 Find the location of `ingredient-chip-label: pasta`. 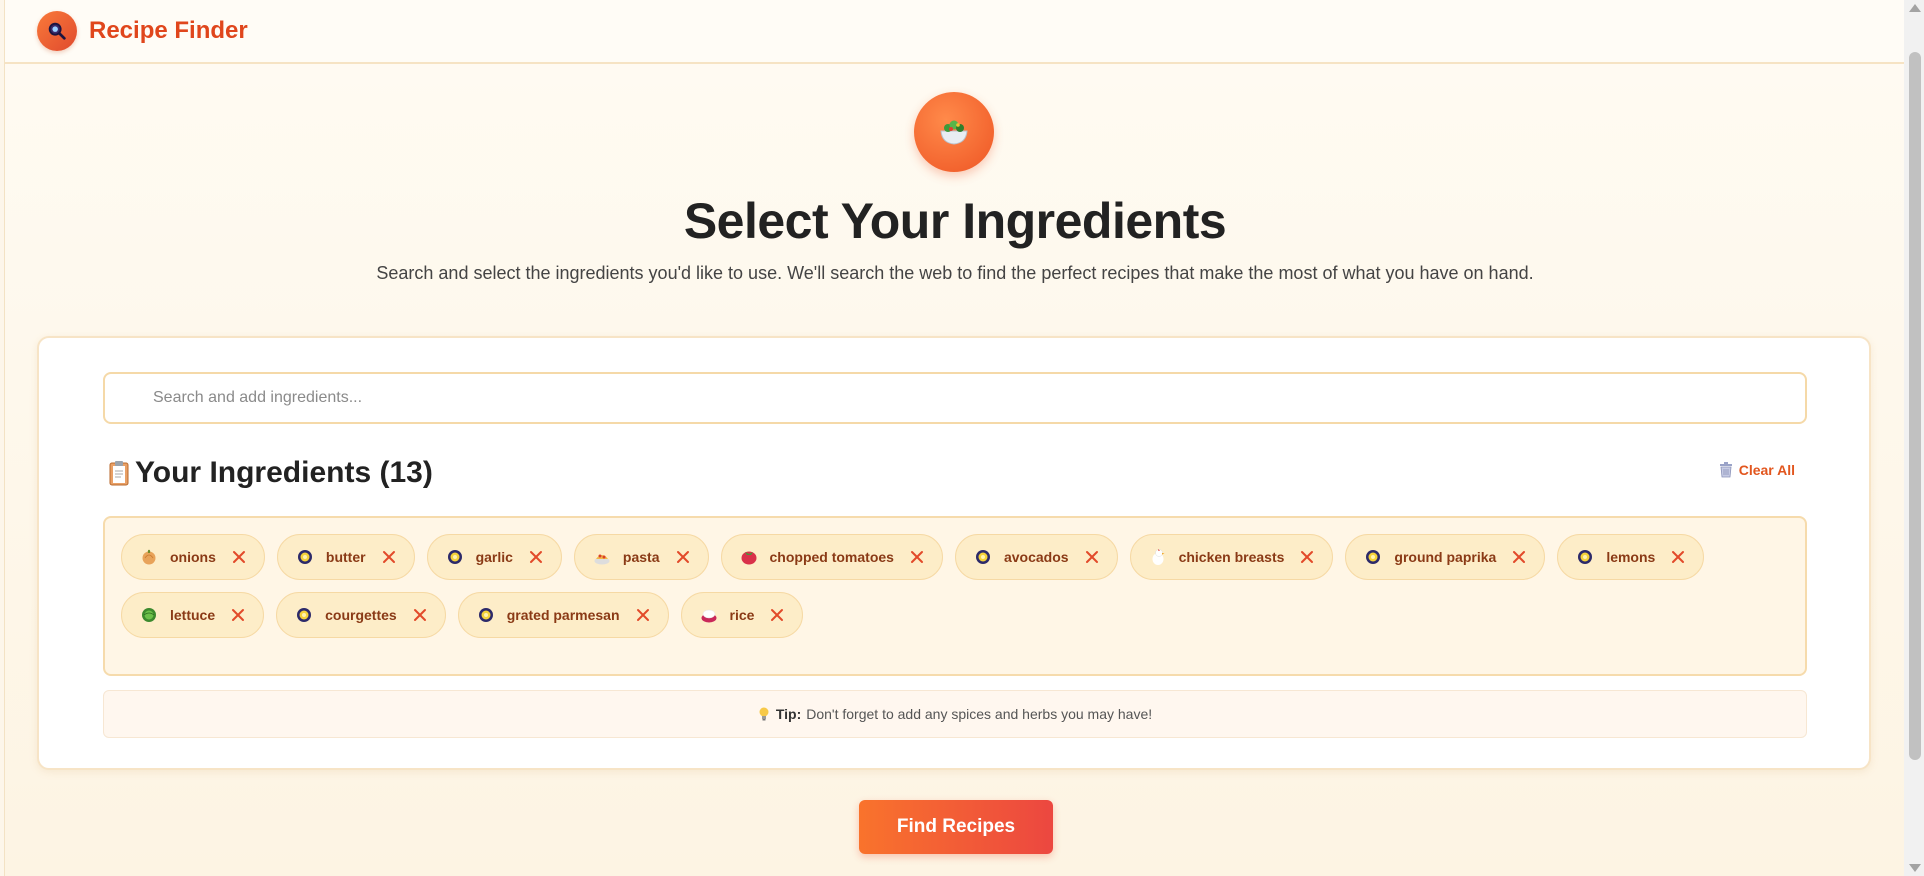

ingredient-chip-label: pasta is located at coordinates (641, 557).